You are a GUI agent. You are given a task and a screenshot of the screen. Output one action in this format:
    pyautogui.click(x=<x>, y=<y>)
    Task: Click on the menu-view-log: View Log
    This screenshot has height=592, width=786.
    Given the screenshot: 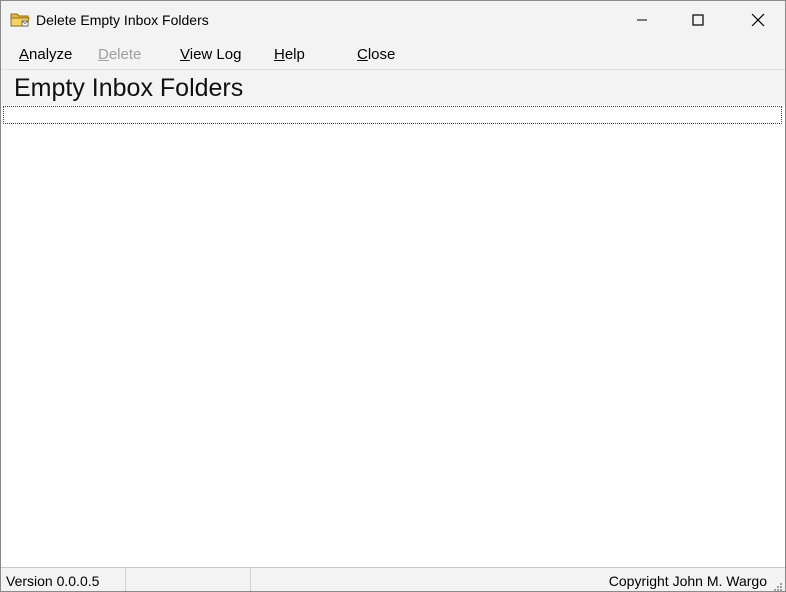 What is the action you would take?
    pyautogui.click(x=210, y=54)
    